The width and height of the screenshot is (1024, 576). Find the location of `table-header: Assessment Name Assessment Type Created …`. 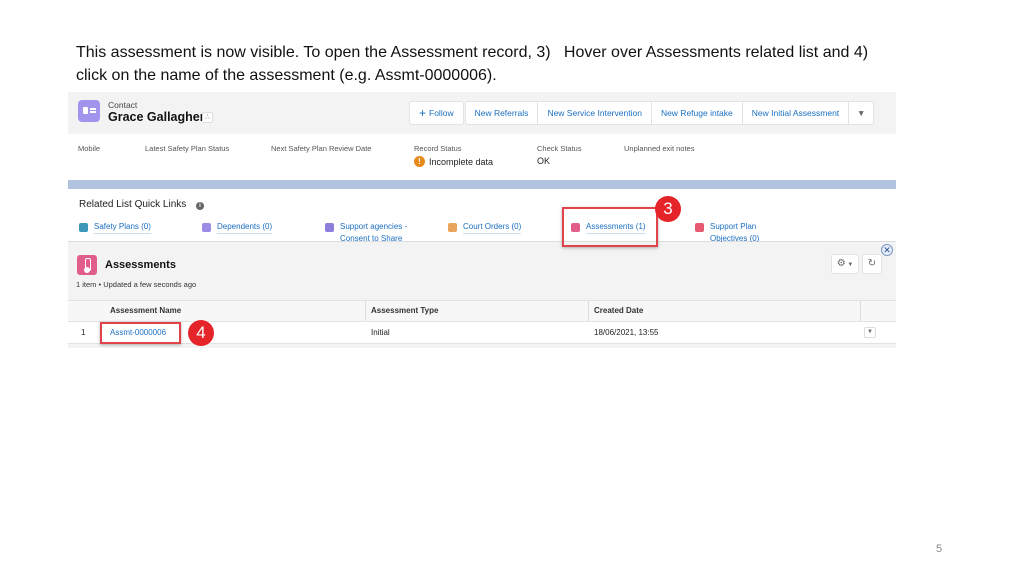

table-header: Assessment Name Assessment Type Created … is located at coordinates (482, 311).